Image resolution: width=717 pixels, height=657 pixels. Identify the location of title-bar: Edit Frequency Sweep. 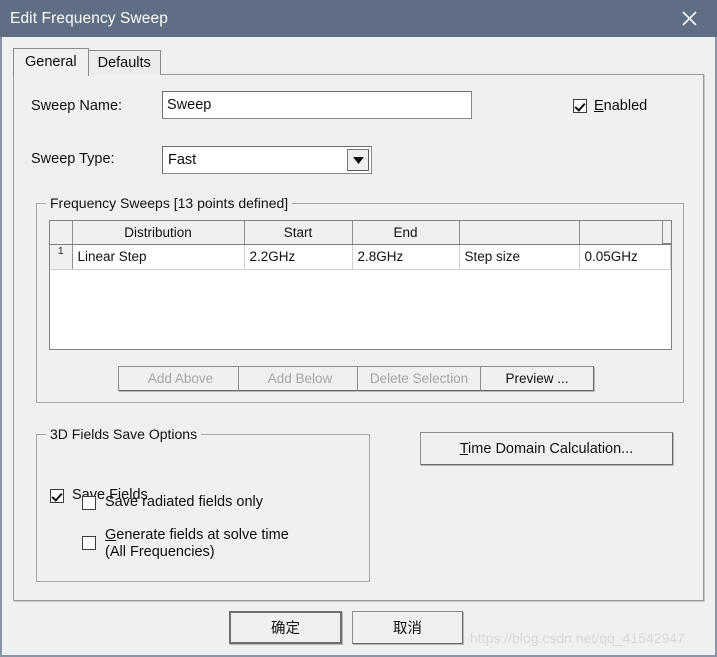
(358, 18).